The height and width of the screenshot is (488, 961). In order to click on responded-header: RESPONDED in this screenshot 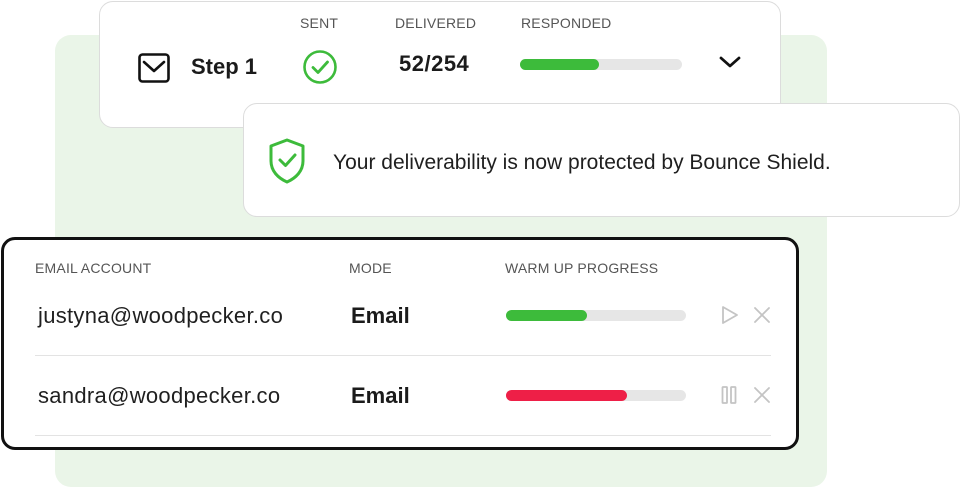, I will do `click(566, 23)`.